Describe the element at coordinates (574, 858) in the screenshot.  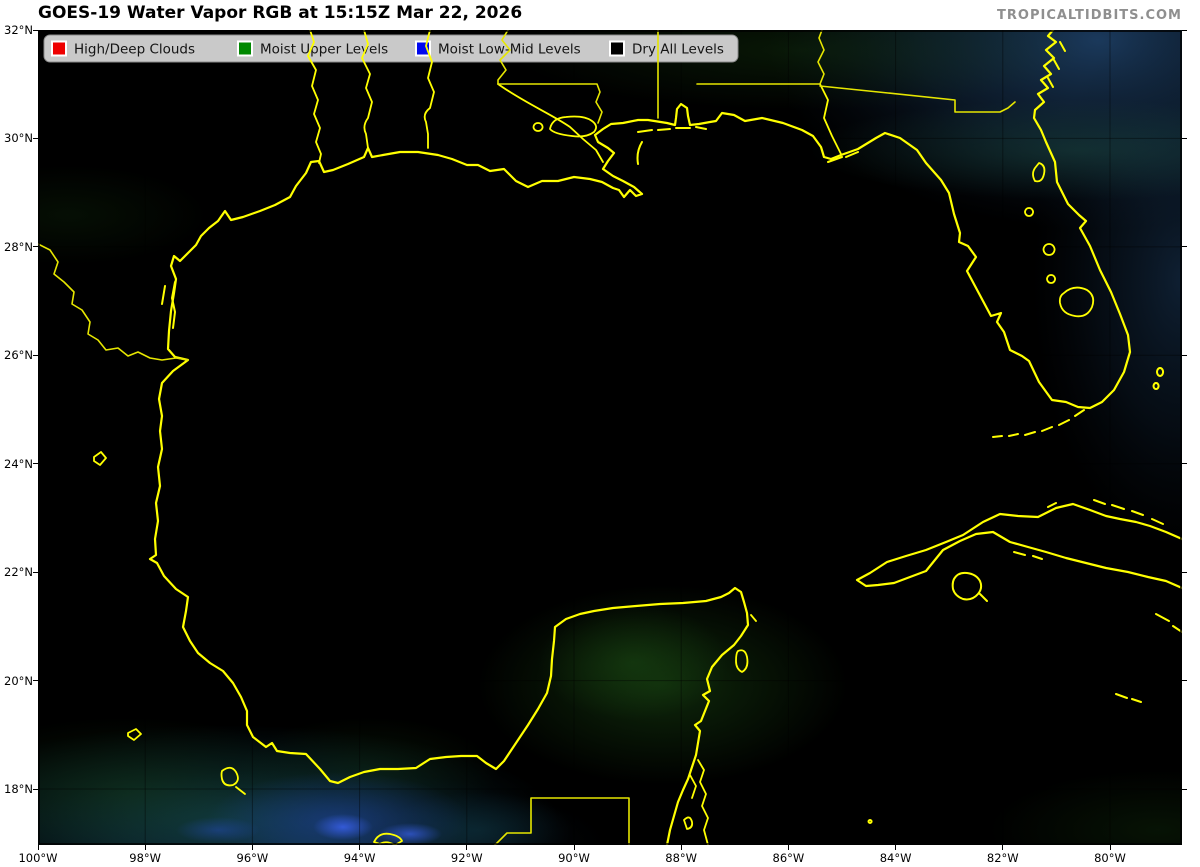
I see `lon-label-90w: 90°W` at that location.